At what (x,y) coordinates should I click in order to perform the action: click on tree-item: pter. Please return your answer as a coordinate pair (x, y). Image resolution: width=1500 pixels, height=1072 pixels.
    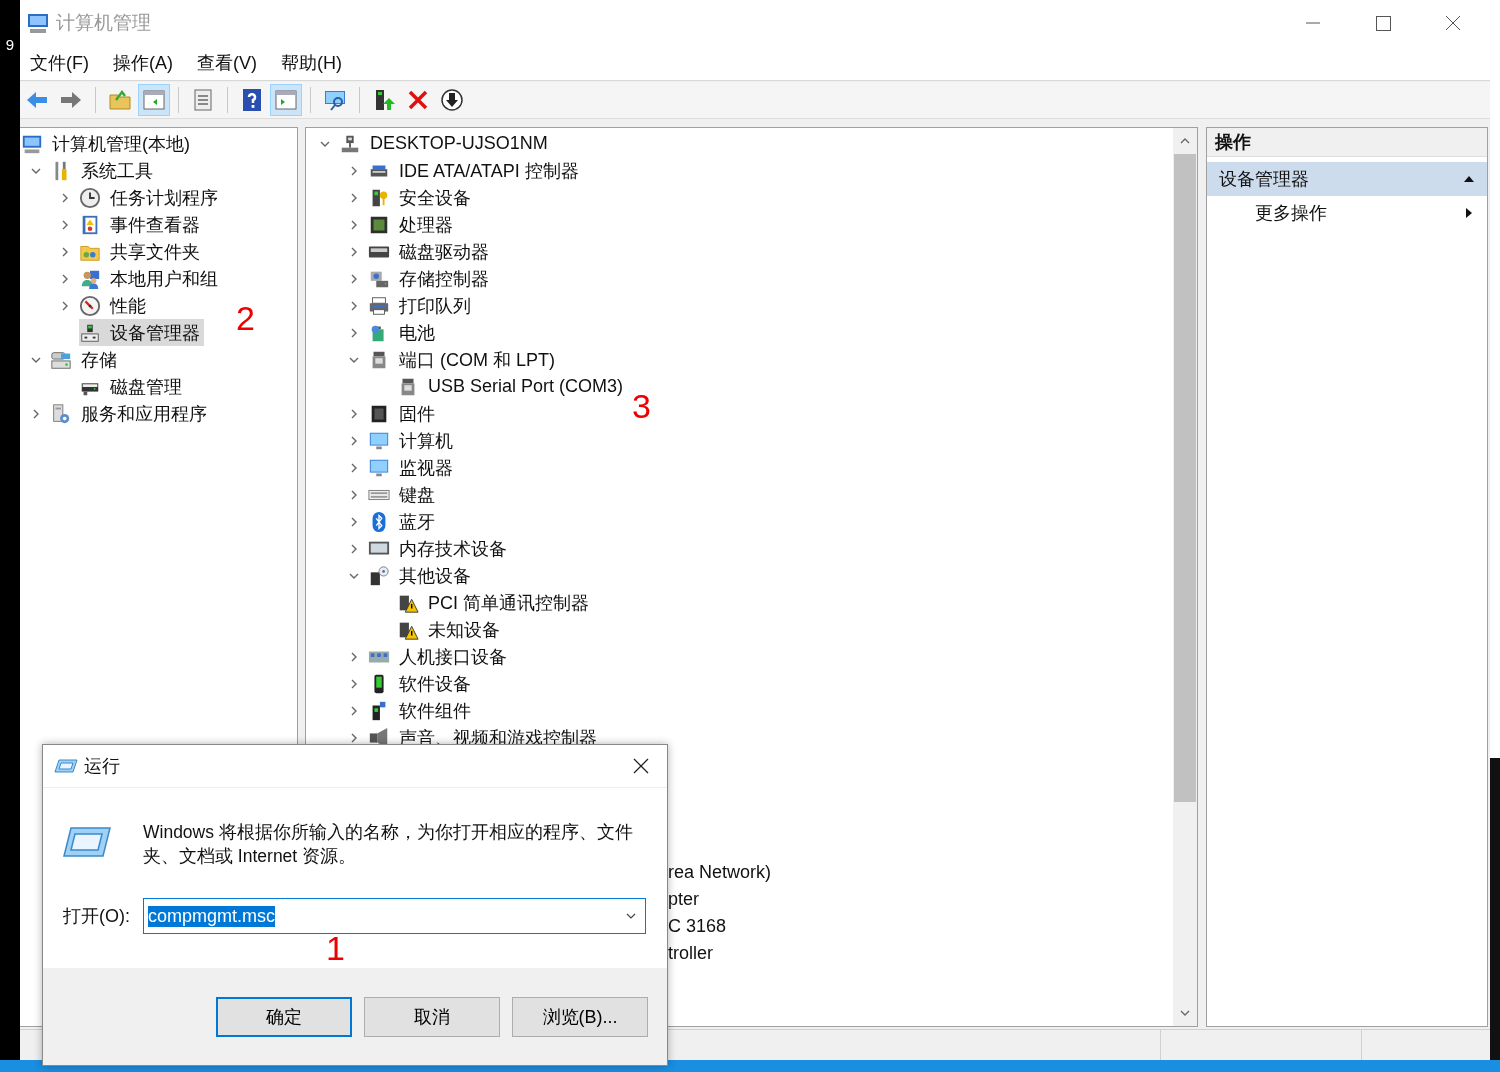
    Looking at the image, I should click on (686, 899).